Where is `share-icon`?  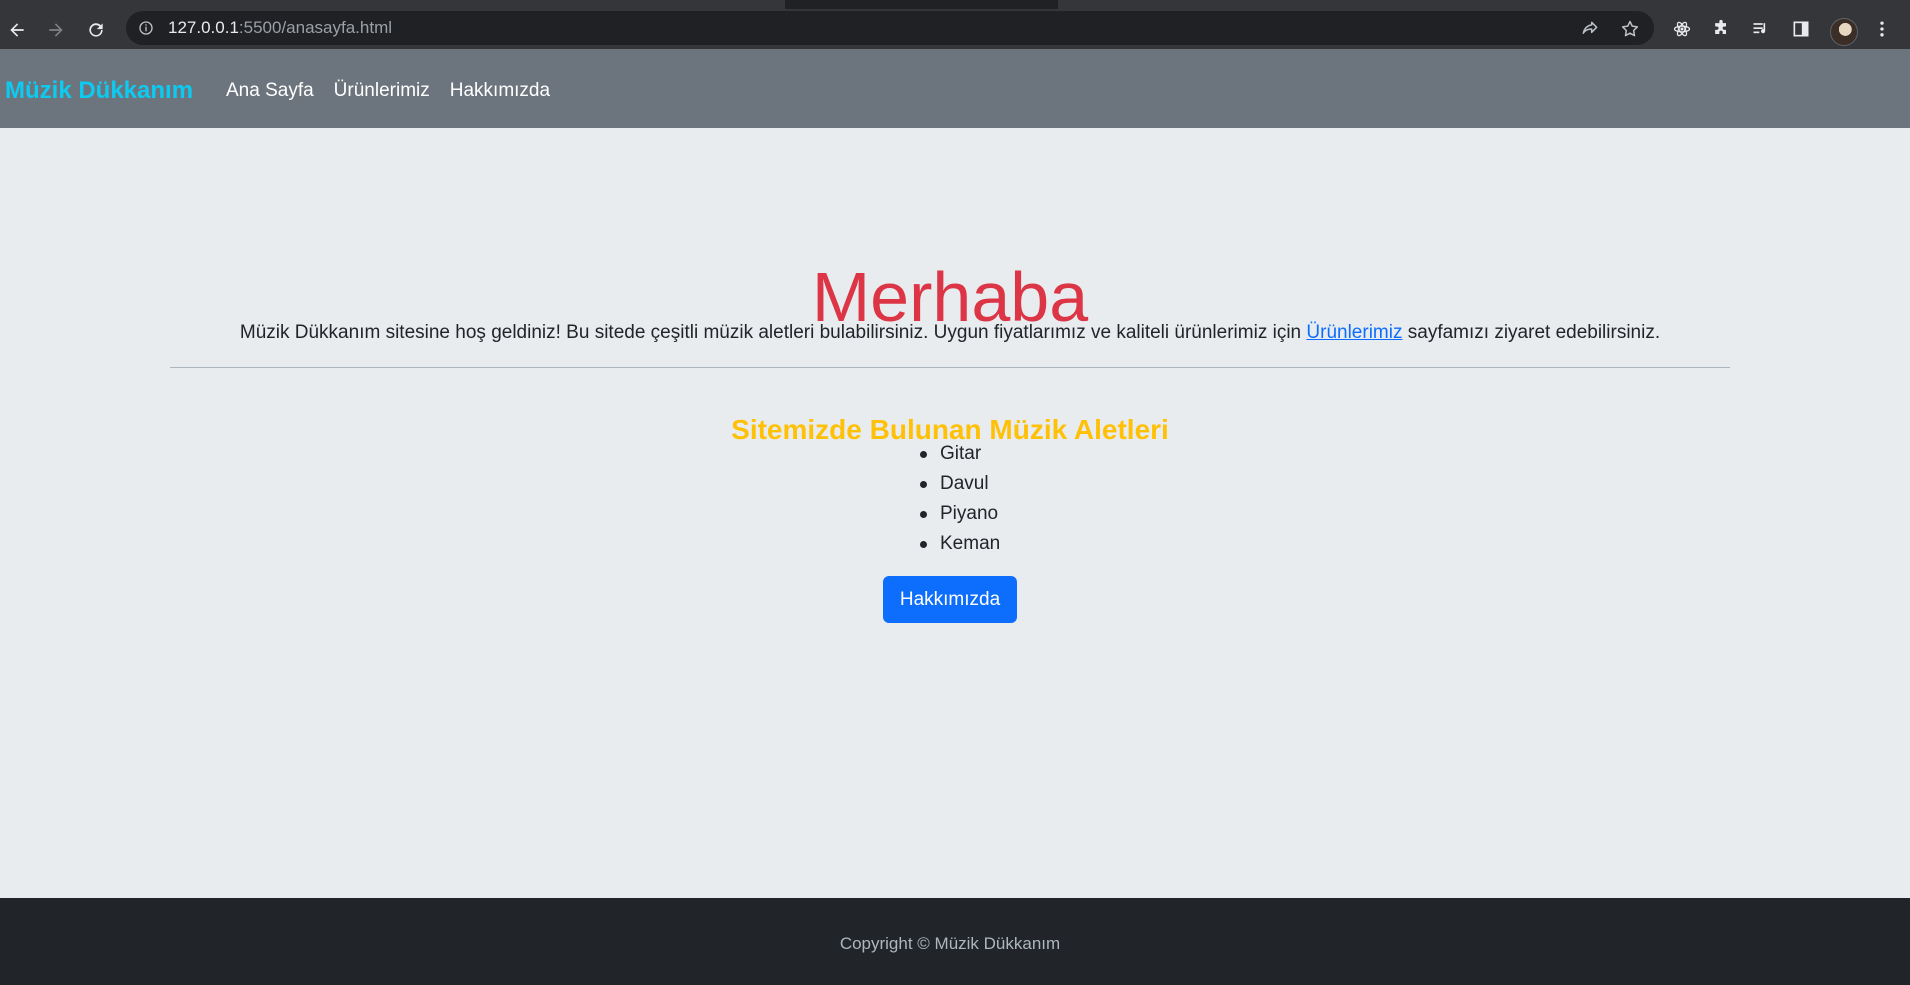
share-icon is located at coordinates (1590, 29).